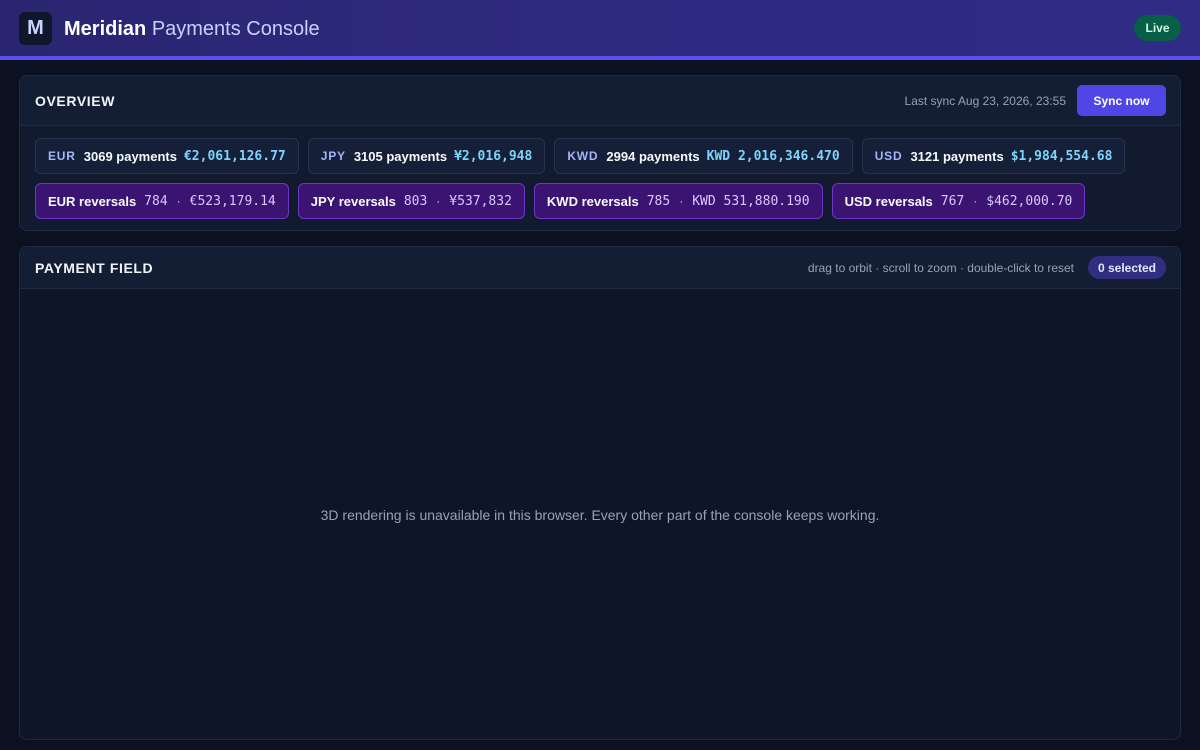 The image size is (1200, 750). I want to click on payment-amount: KWD 2,016,346.470, so click(773, 156).